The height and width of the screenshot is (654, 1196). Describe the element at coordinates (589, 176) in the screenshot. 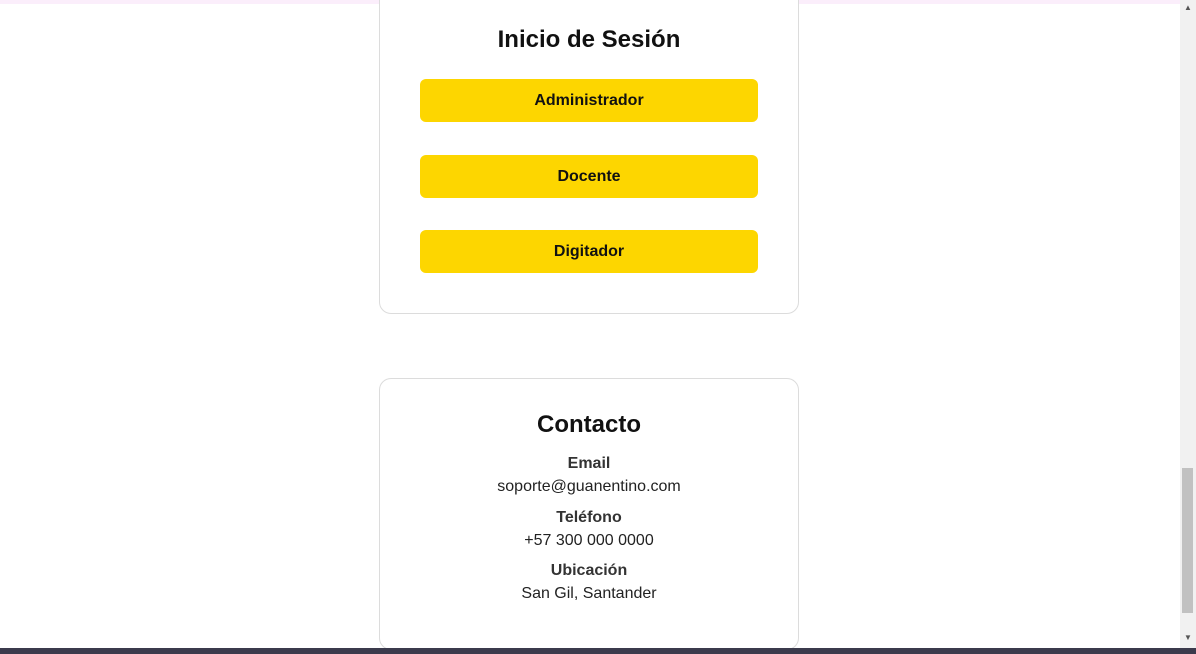

I see `docente-button: Docente` at that location.